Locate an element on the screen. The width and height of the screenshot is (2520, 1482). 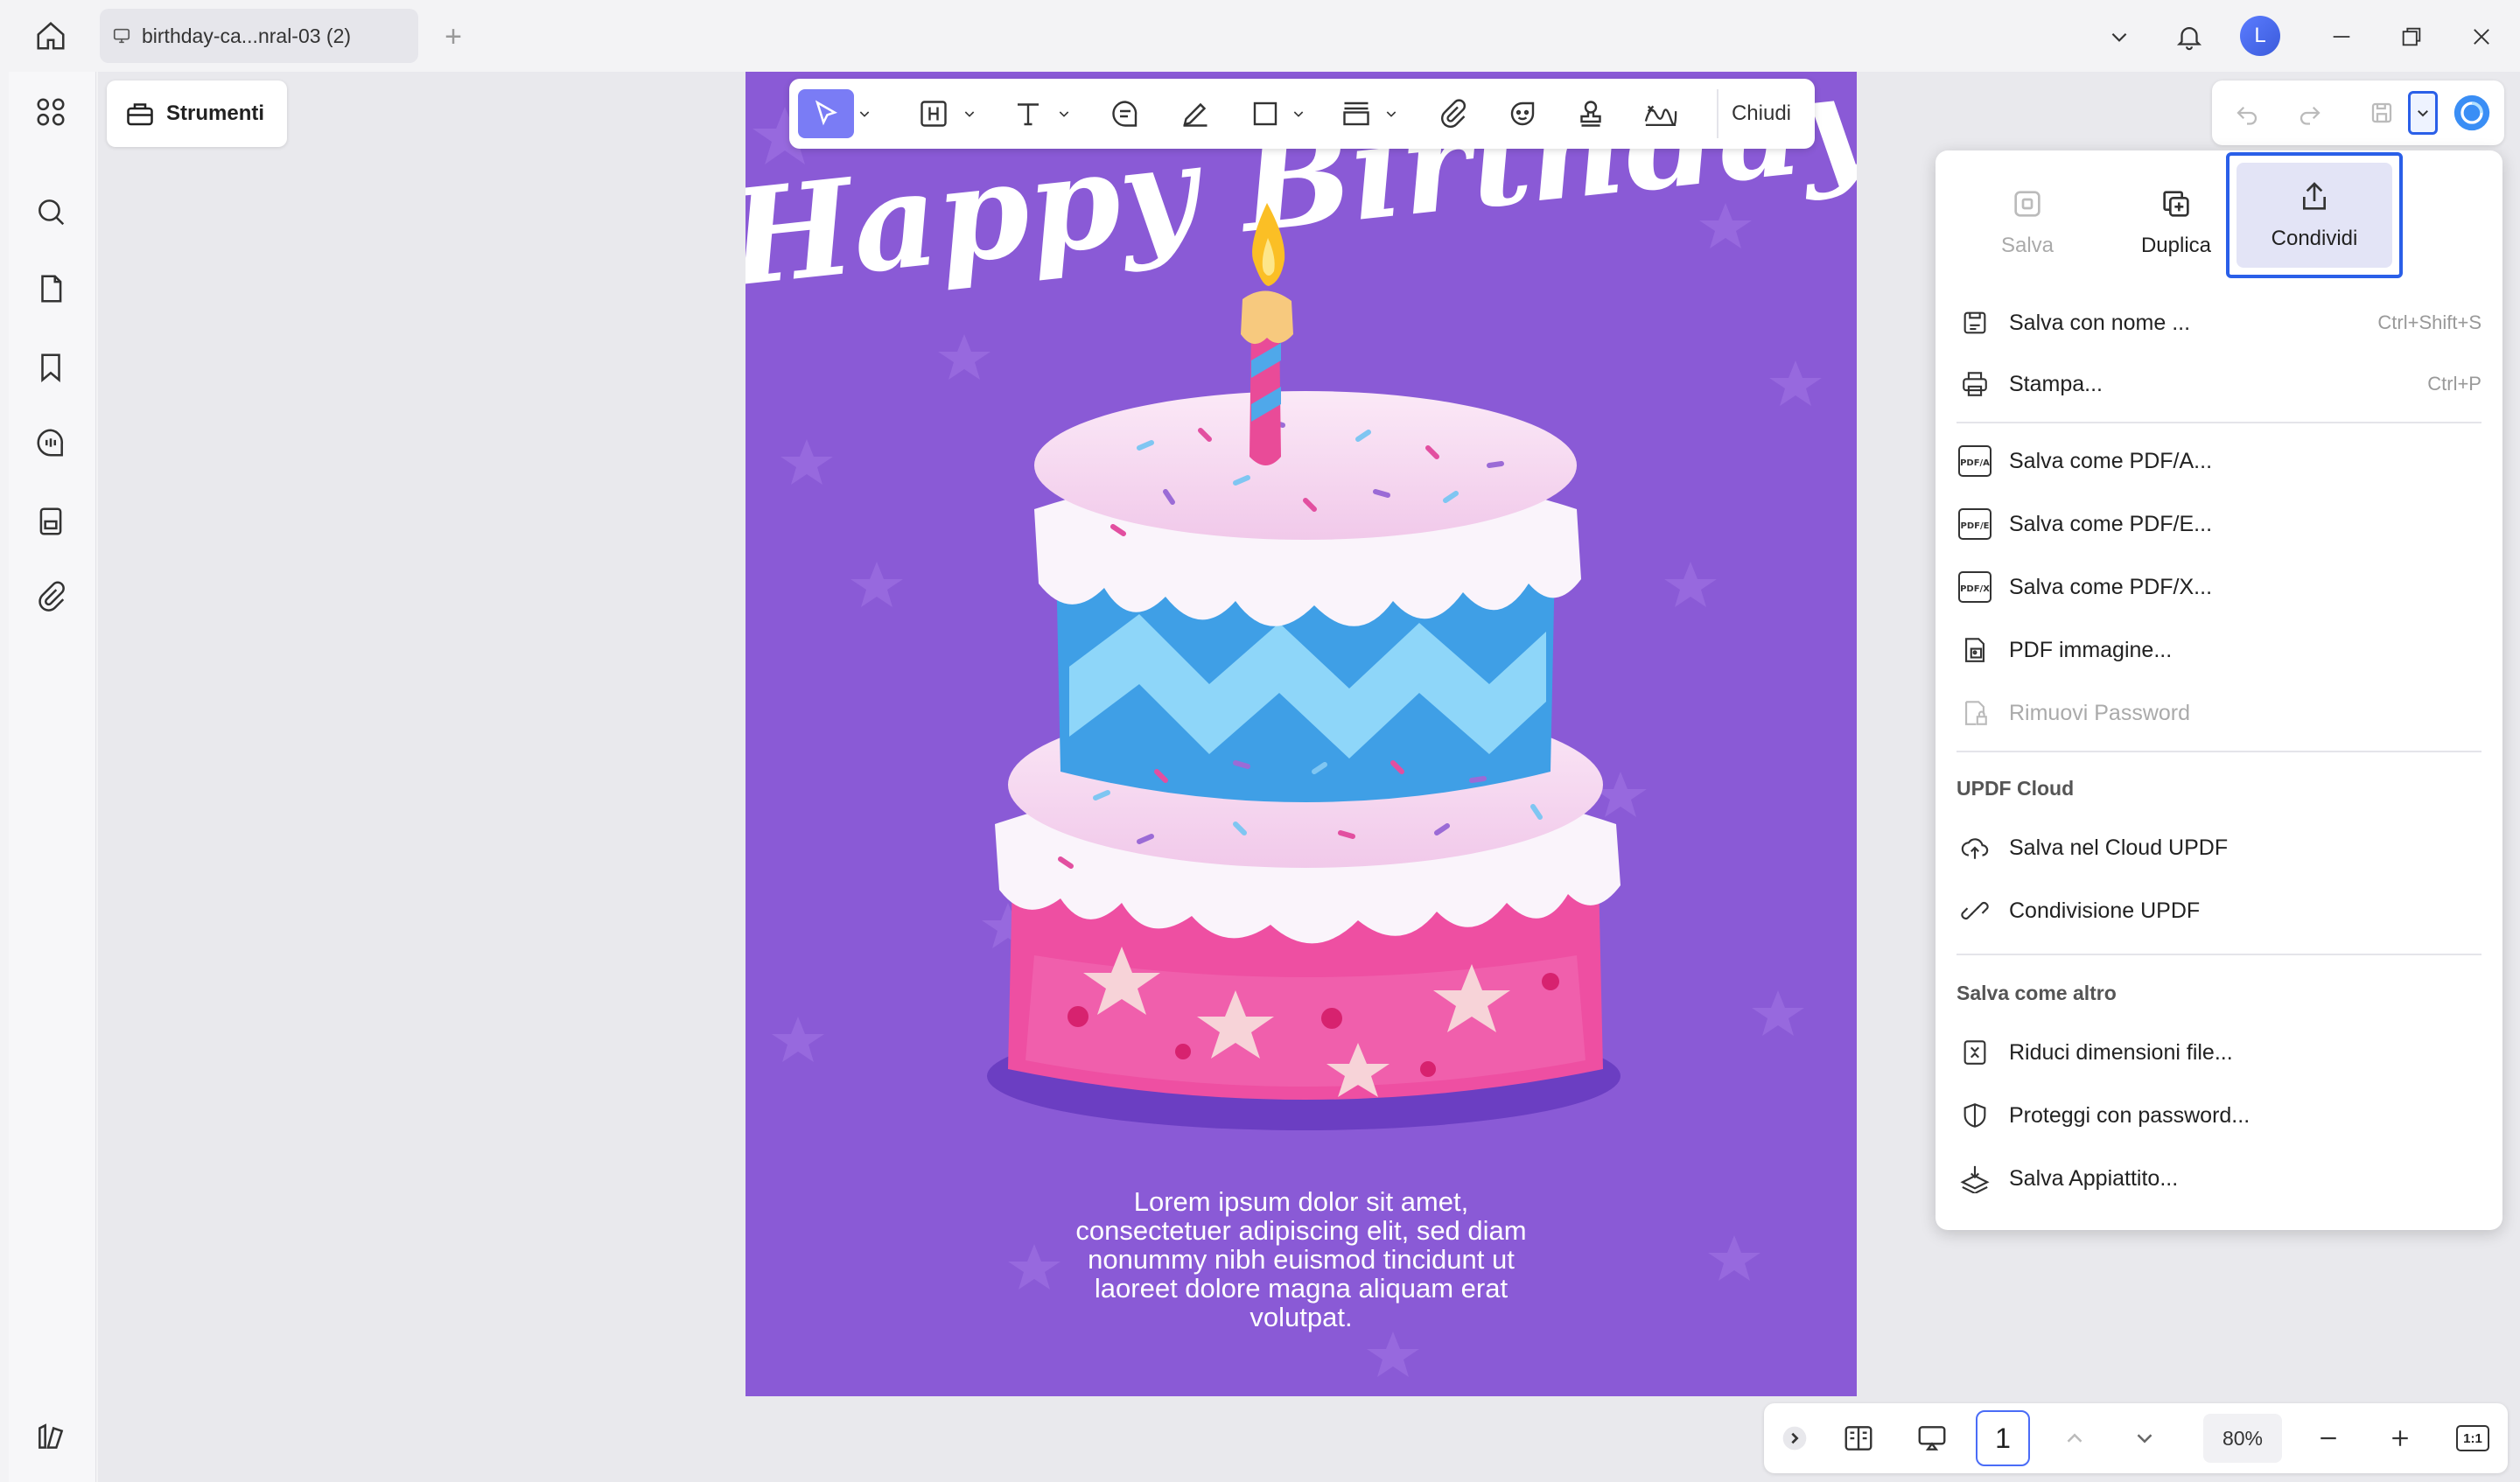
cloud-section-heading: UPDF Cloud is located at coordinates (2015, 788).